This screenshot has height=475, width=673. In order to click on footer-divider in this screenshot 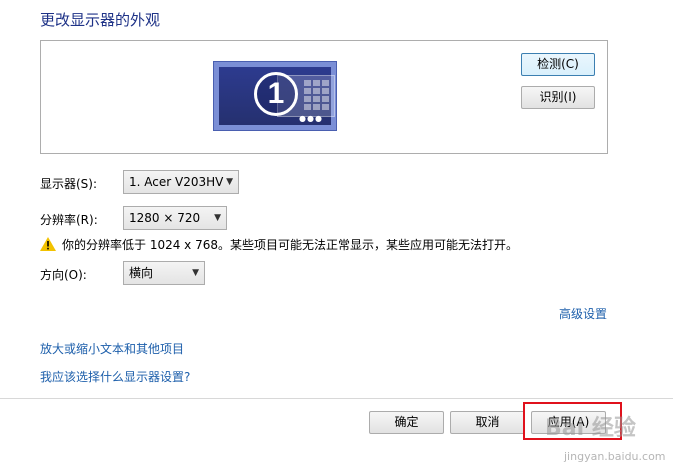, I will do `click(336, 398)`.